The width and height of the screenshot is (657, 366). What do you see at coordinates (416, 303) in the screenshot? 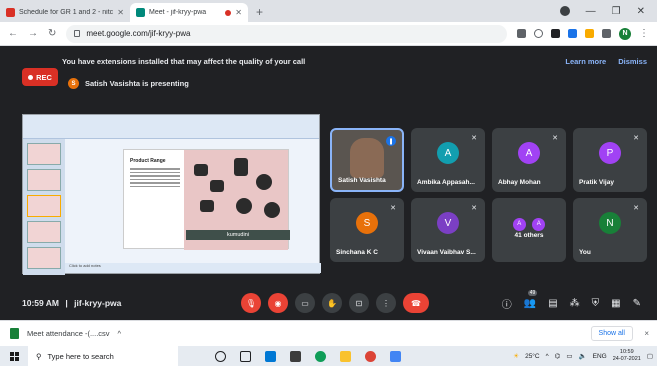
I see `leave-call-button: ☎` at bounding box center [416, 303].